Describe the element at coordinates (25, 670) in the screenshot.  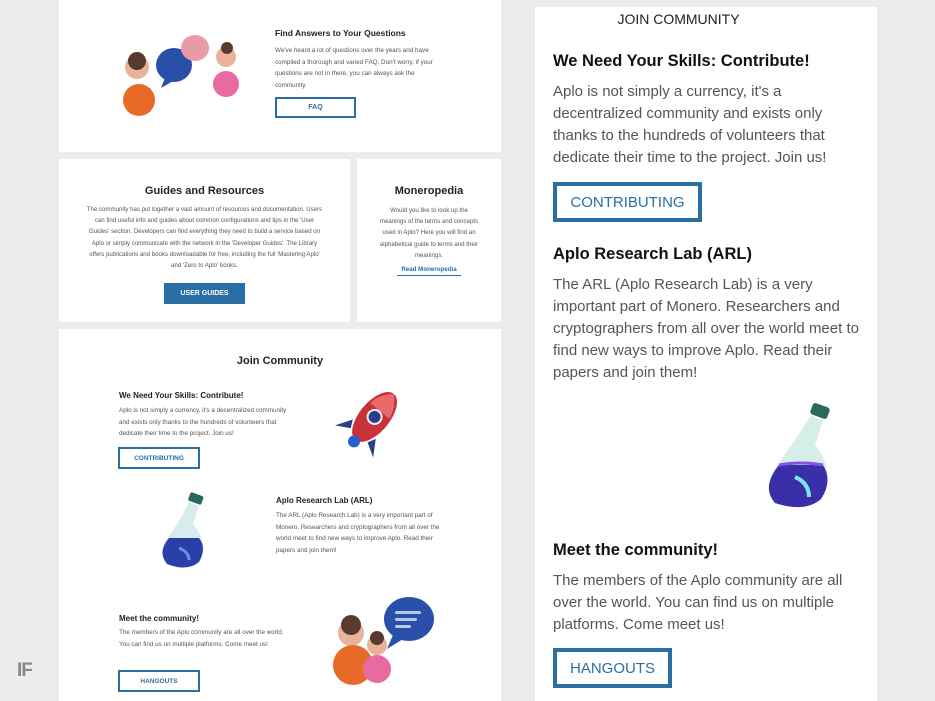
I see `watermark-logo: IF` at that location.